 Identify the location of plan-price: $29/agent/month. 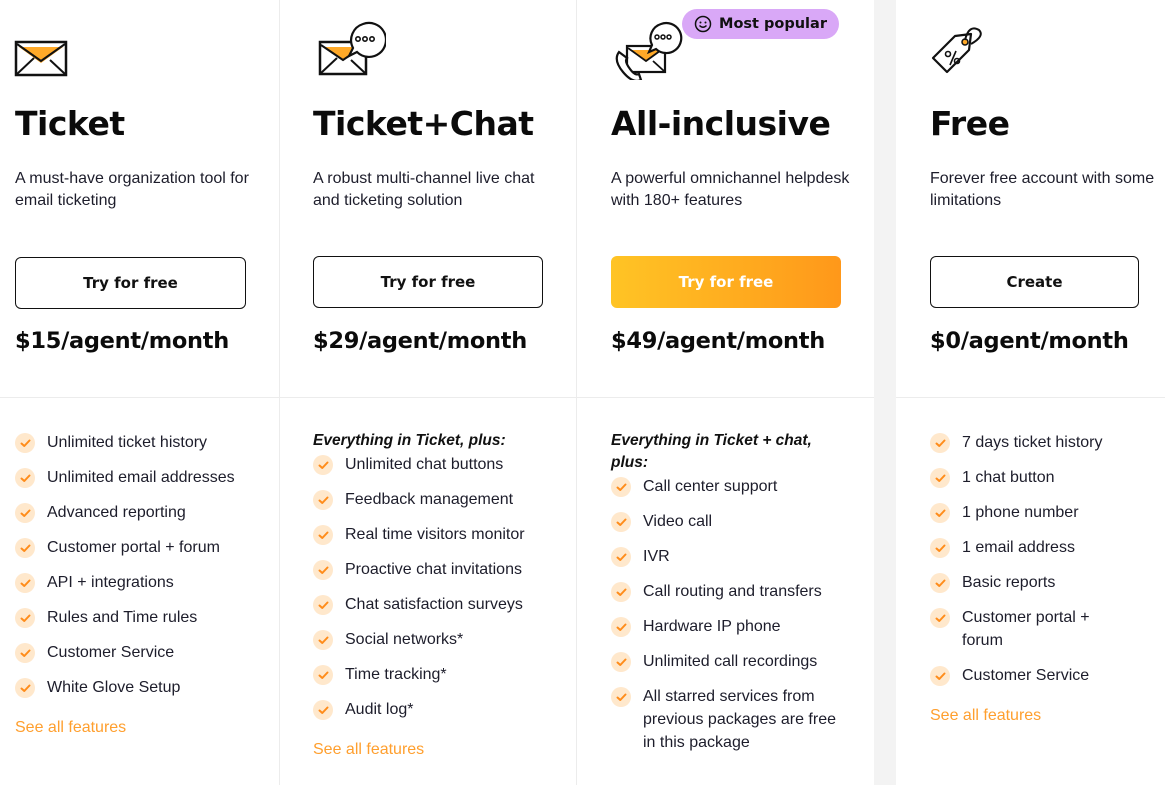
(420, 341).